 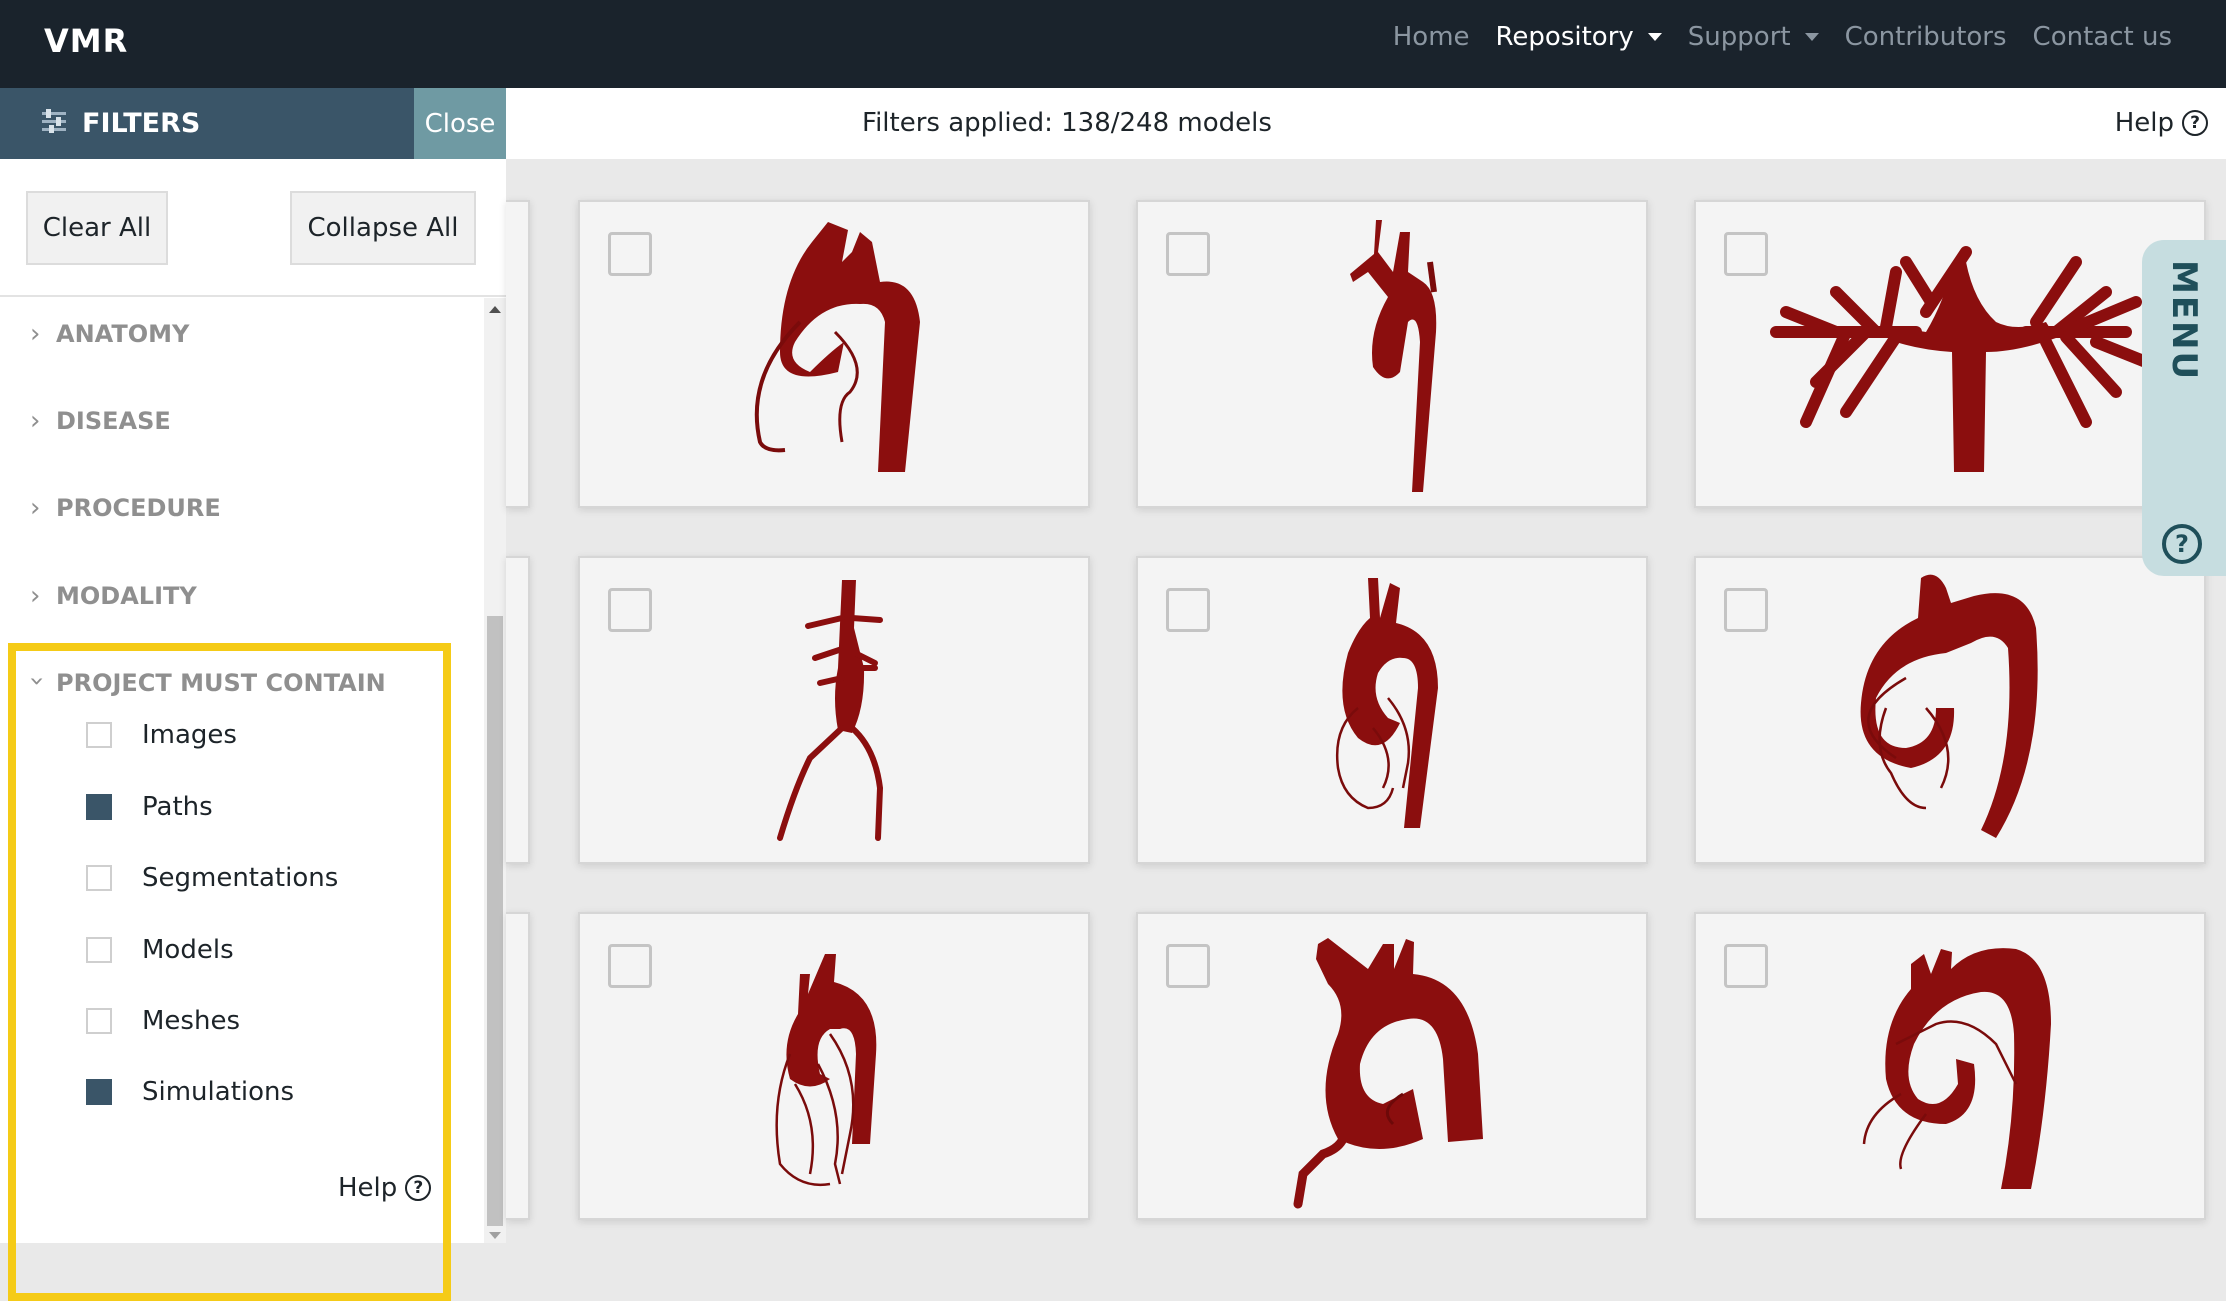 I want to click on option-images: Images, so click(x=161, y=735).